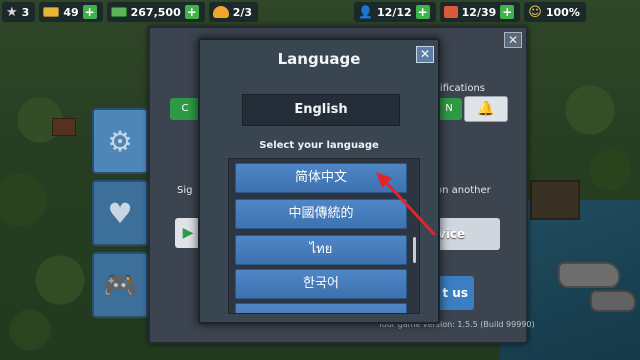 The image size is (640, 360). I want to click on tab-social: ♥, so click(120, 213).